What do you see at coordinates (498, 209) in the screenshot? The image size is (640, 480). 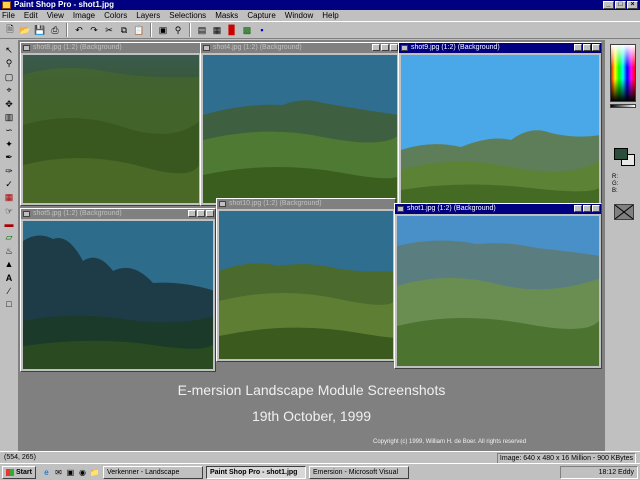 I see `image-window-caption: shot1.jpg (1:2) (Background)` at bounding box center [498, 209].